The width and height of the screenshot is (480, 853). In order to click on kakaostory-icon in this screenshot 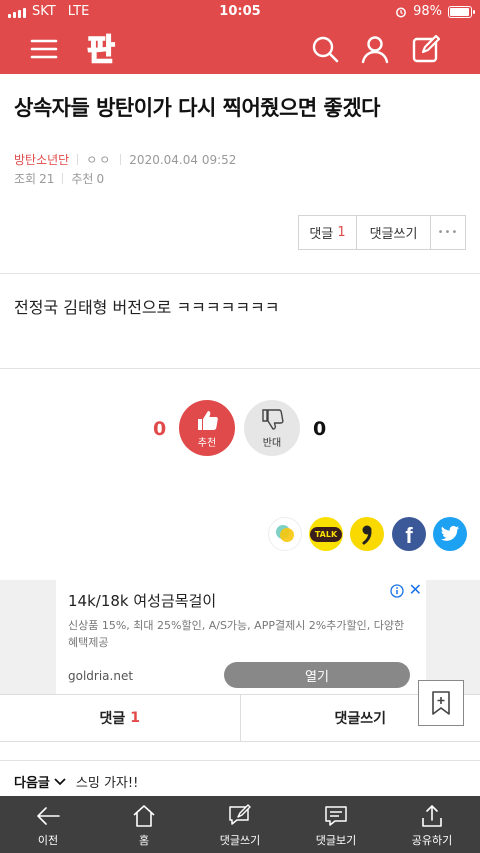, I will do `click(285, 533)`.